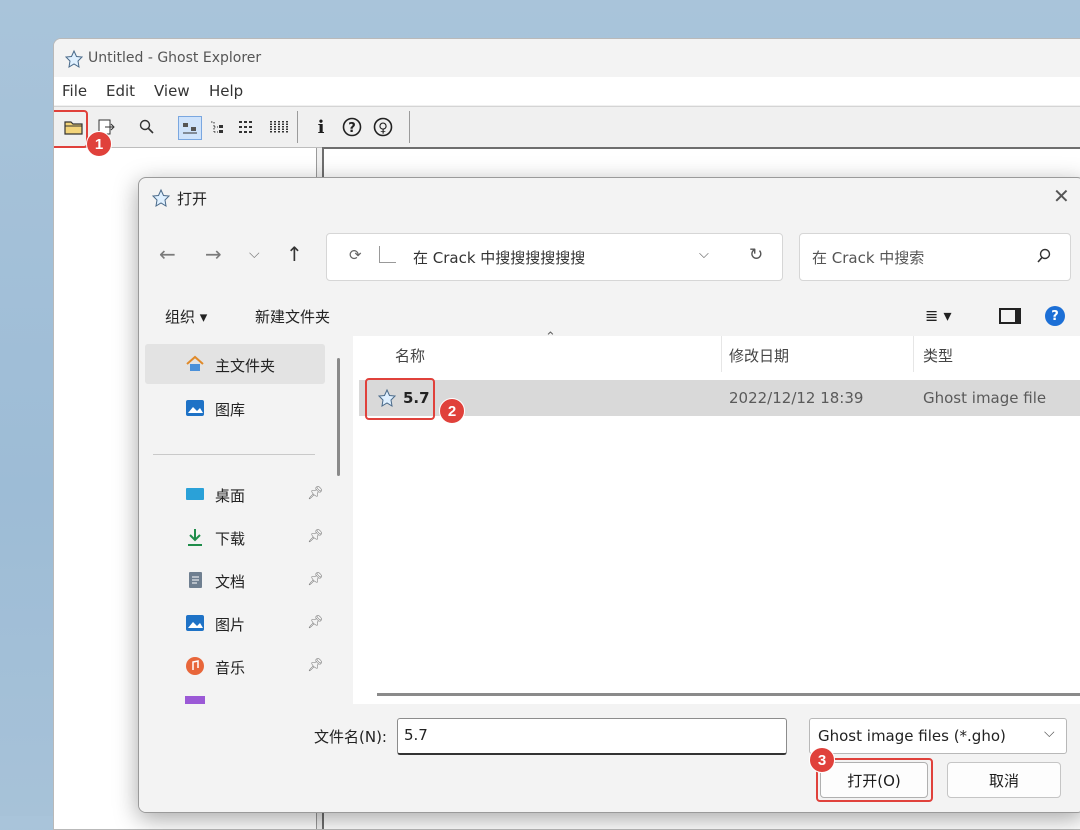 The height and width of the screenshot is (830, 1080). Describe the element at coordinates (226, 91) in the screenshot. I see `menu-help: Help` at that location.